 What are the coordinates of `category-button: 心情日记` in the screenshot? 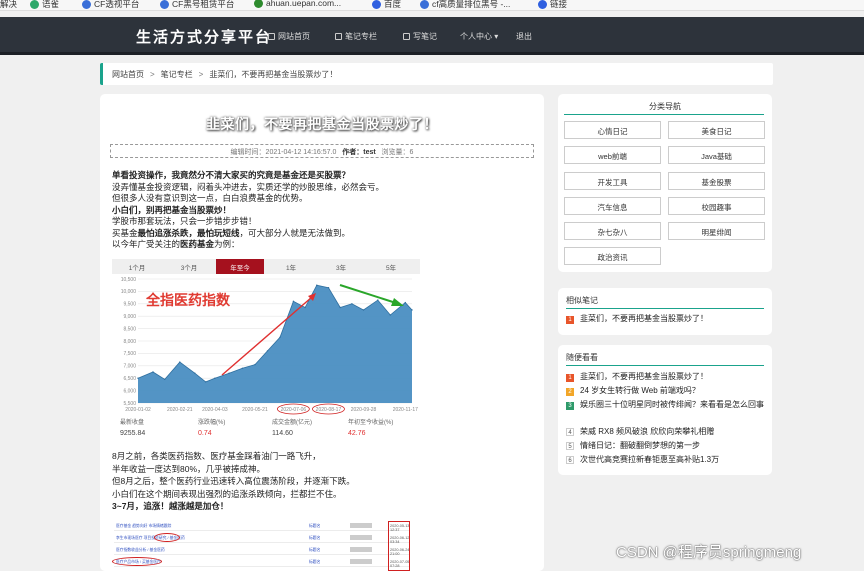 It's located at (612, 130).